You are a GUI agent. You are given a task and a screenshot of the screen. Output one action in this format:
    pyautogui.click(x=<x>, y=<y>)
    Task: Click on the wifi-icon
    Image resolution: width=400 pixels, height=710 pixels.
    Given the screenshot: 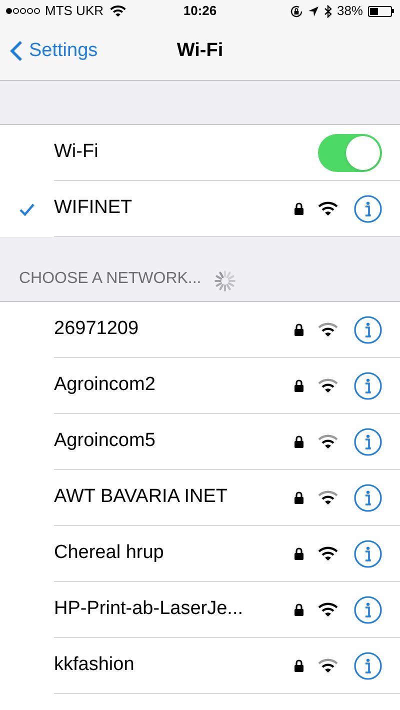 What is the action you would take?
    pyautogui.click(x=118, y=11)
    